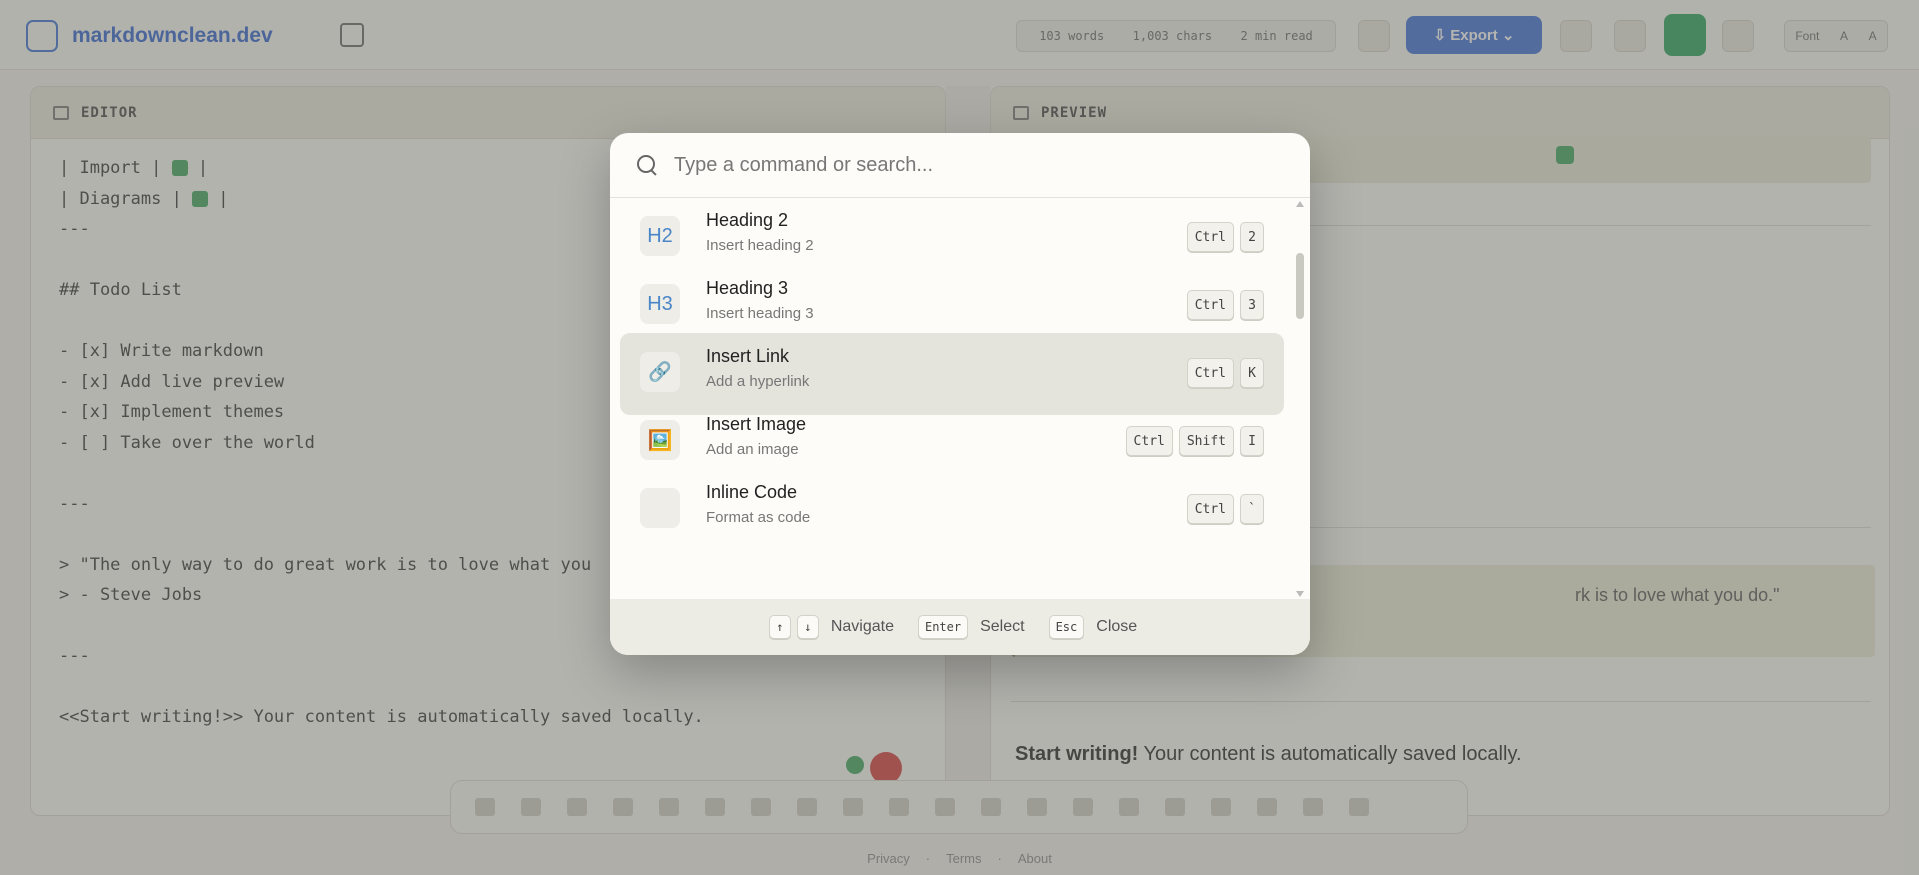 The image size is (1919, 875). What do you see at coordinates (971, 627) in the screenshot?
I see `select-hint: Enter Select` at bounding box center [971, 627].